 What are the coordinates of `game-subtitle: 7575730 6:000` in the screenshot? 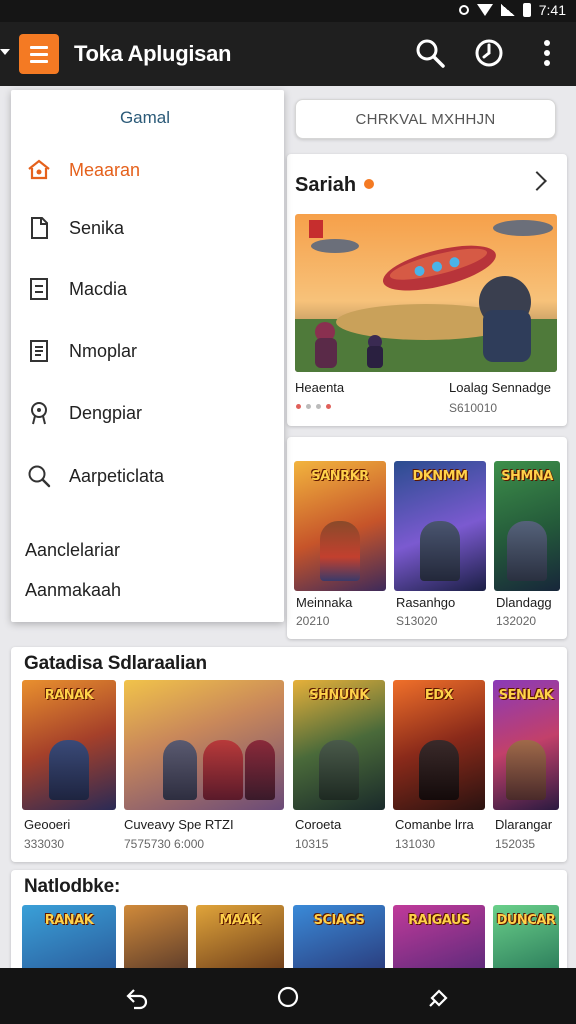 It's located at (164, 844).